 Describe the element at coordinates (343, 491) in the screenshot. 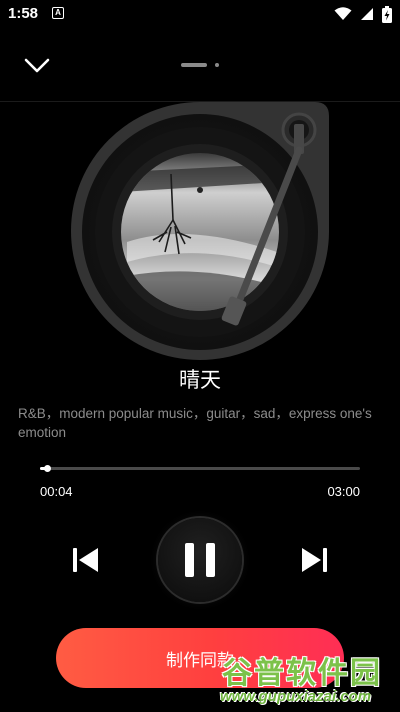

I see `total-time: 03:00` at that location.